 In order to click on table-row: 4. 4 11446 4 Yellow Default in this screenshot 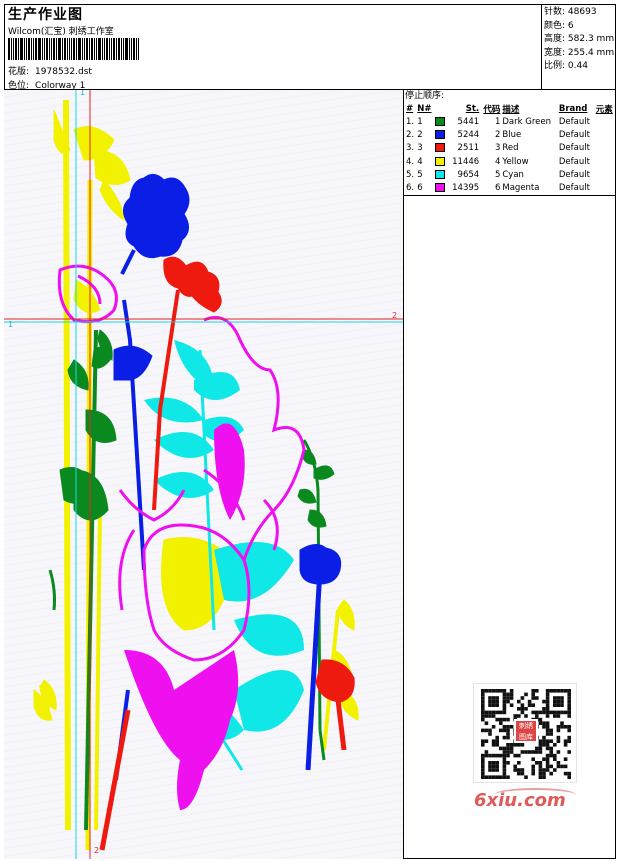, I will do `click(498, 161)`.